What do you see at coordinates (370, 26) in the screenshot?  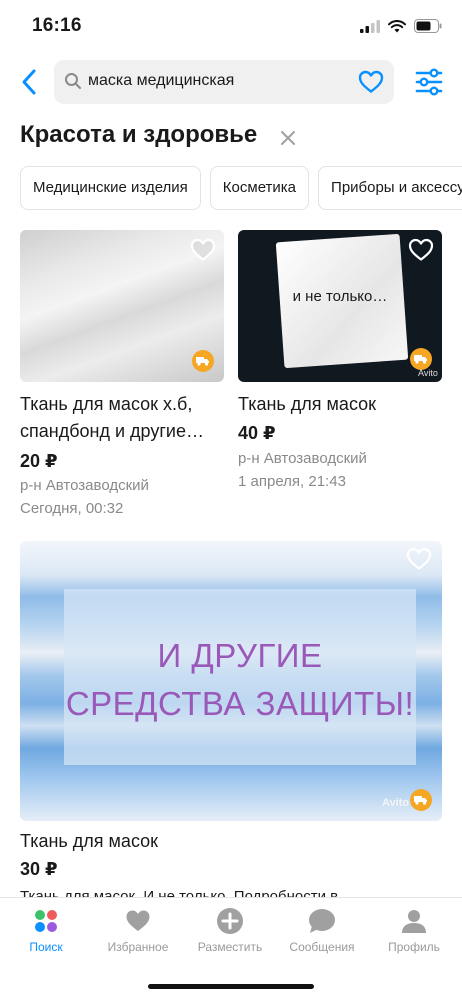 I see `signal-icon` at bounding box center [370, 26].